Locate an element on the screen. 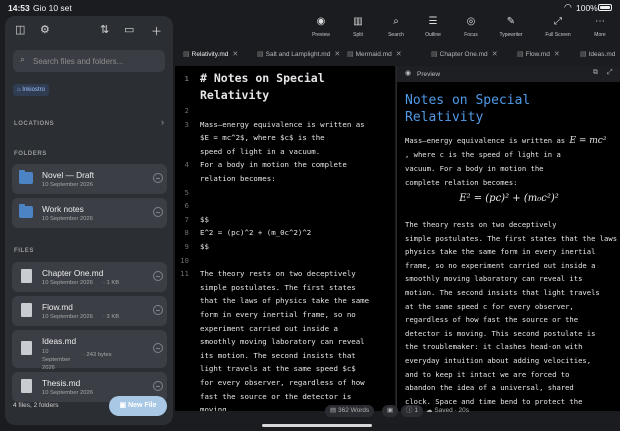 The width and height of the screenshot is (620, 431). folder-item: Novel — Draft 10 September 2026 is located at coordinates (89, 179).